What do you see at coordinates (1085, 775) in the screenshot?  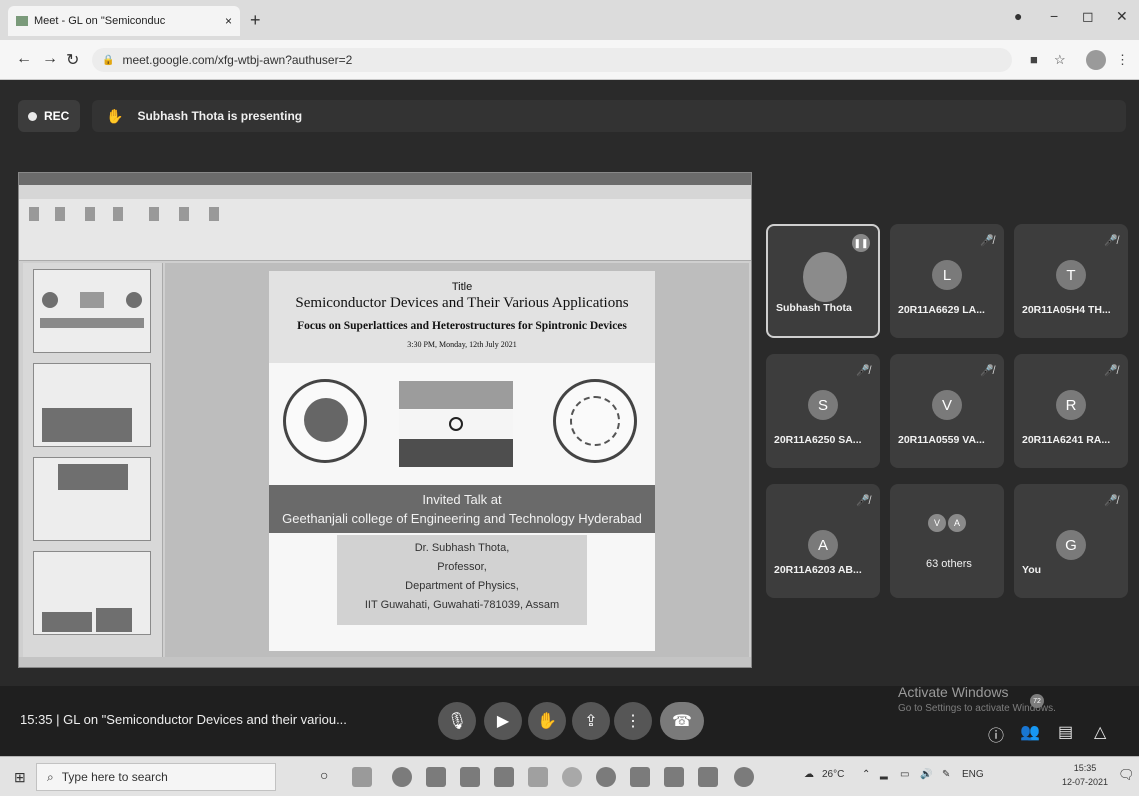 I see `taskbar-clock: 15:35 12-07-2021` at bounding box center [1085, 775].